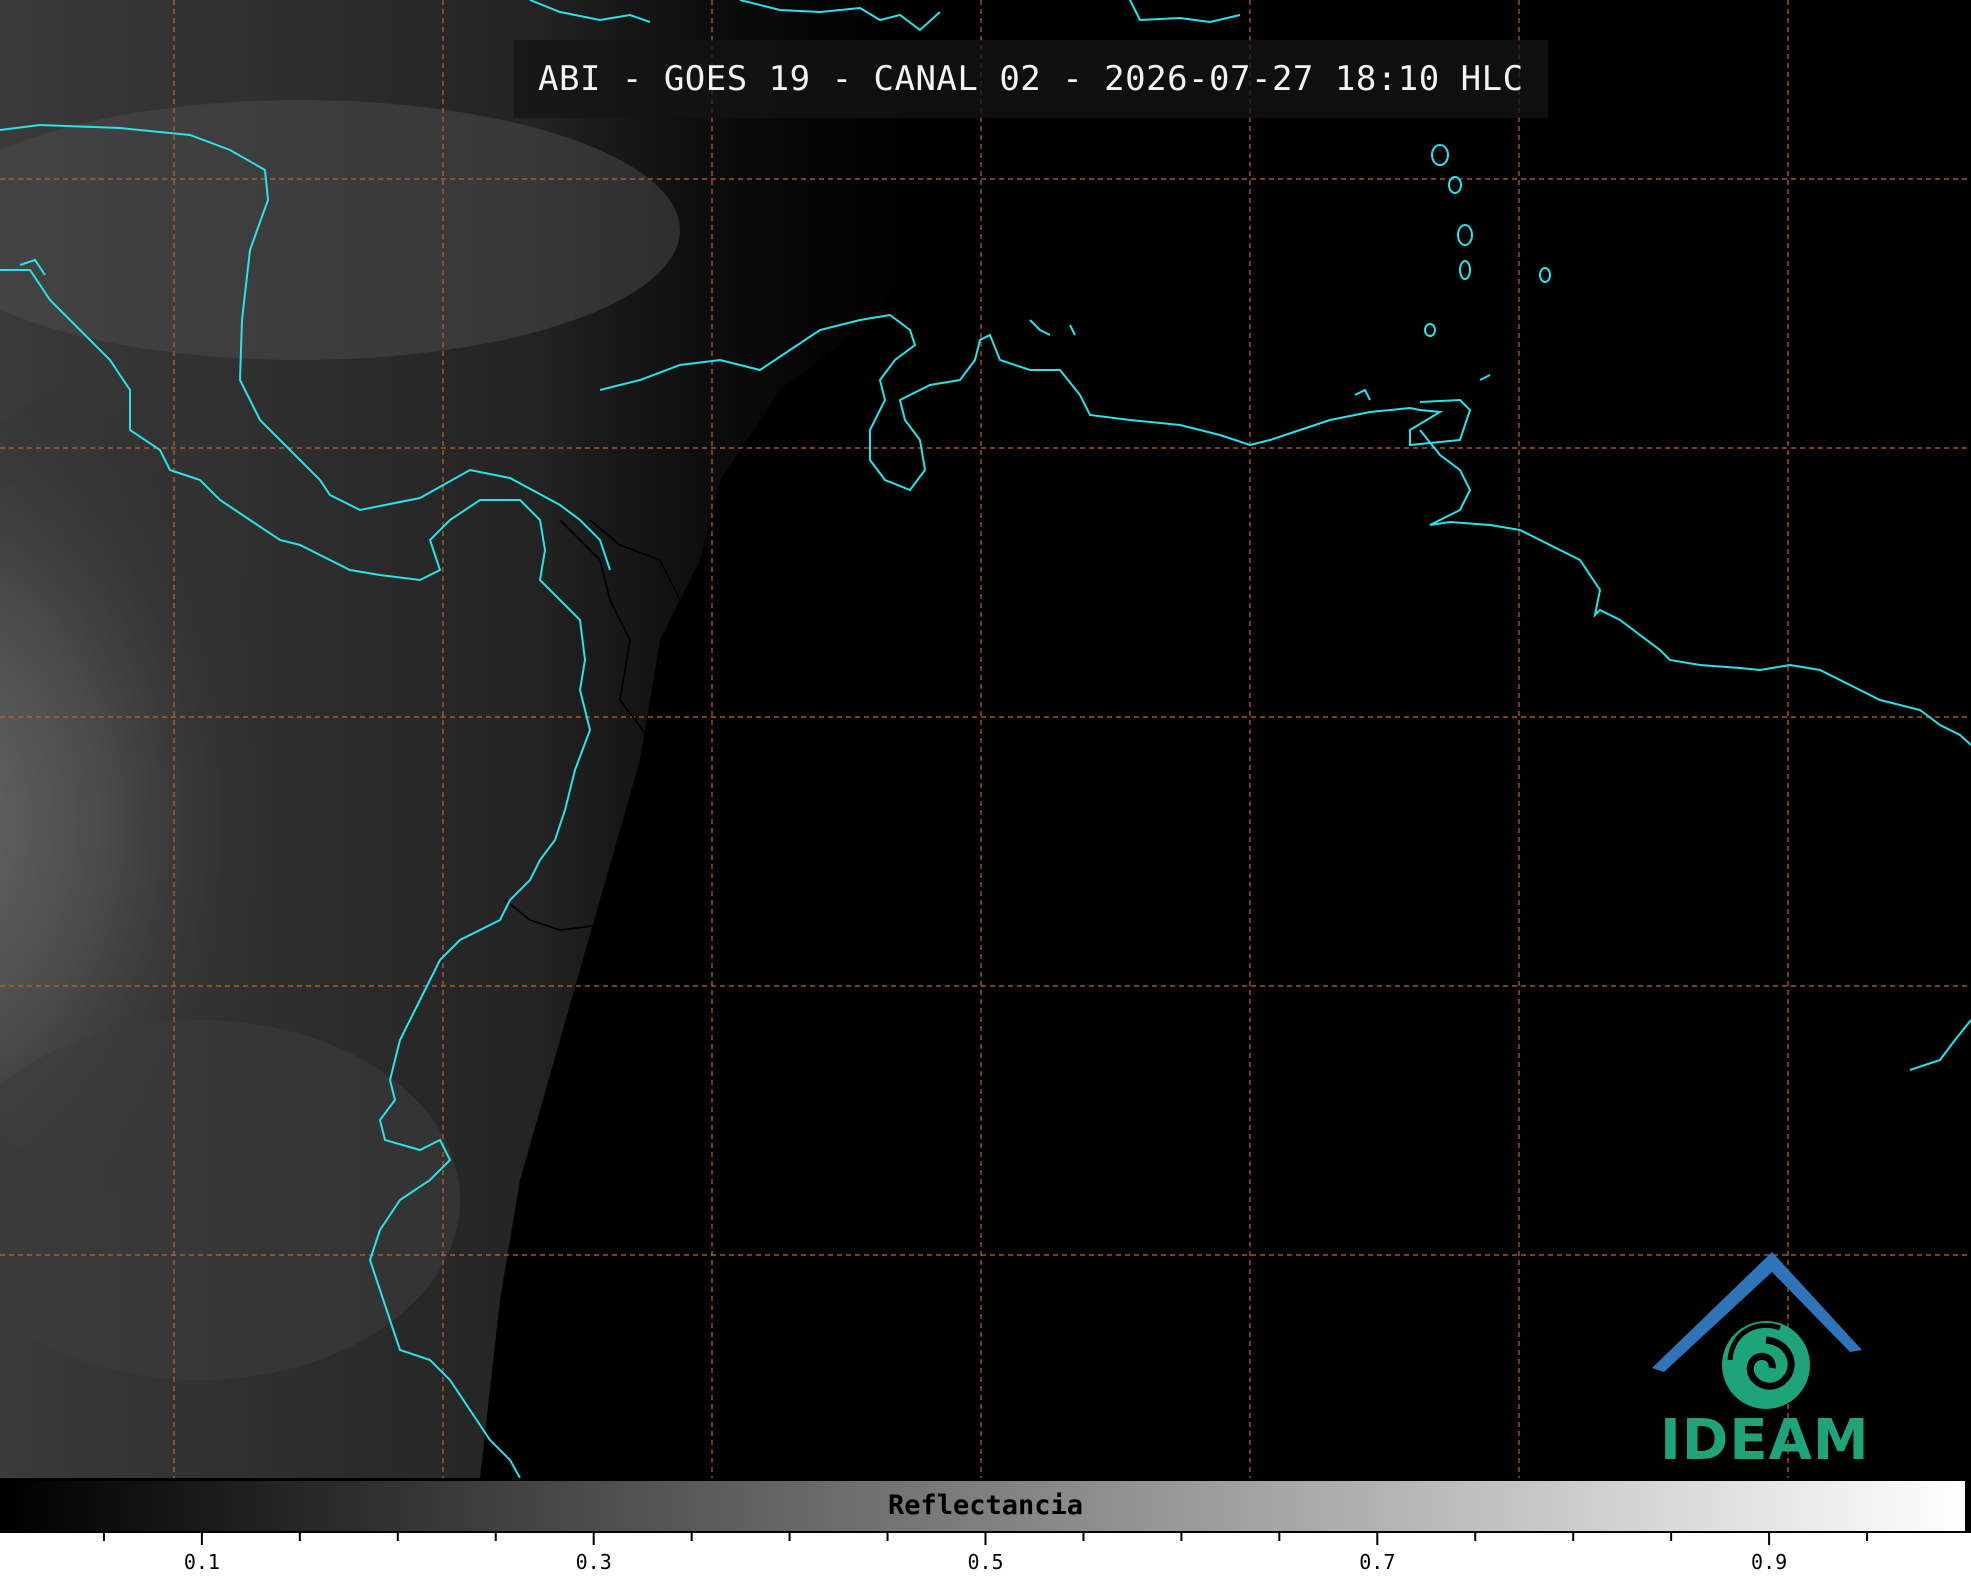 Image resolution: width=1971 pixels, height=1577 pixels. What do you see at coordinates (985, 1562) in the screenshot?
I see `colorbar-tick-label: 0.5` at bounding box center [985, 1562].